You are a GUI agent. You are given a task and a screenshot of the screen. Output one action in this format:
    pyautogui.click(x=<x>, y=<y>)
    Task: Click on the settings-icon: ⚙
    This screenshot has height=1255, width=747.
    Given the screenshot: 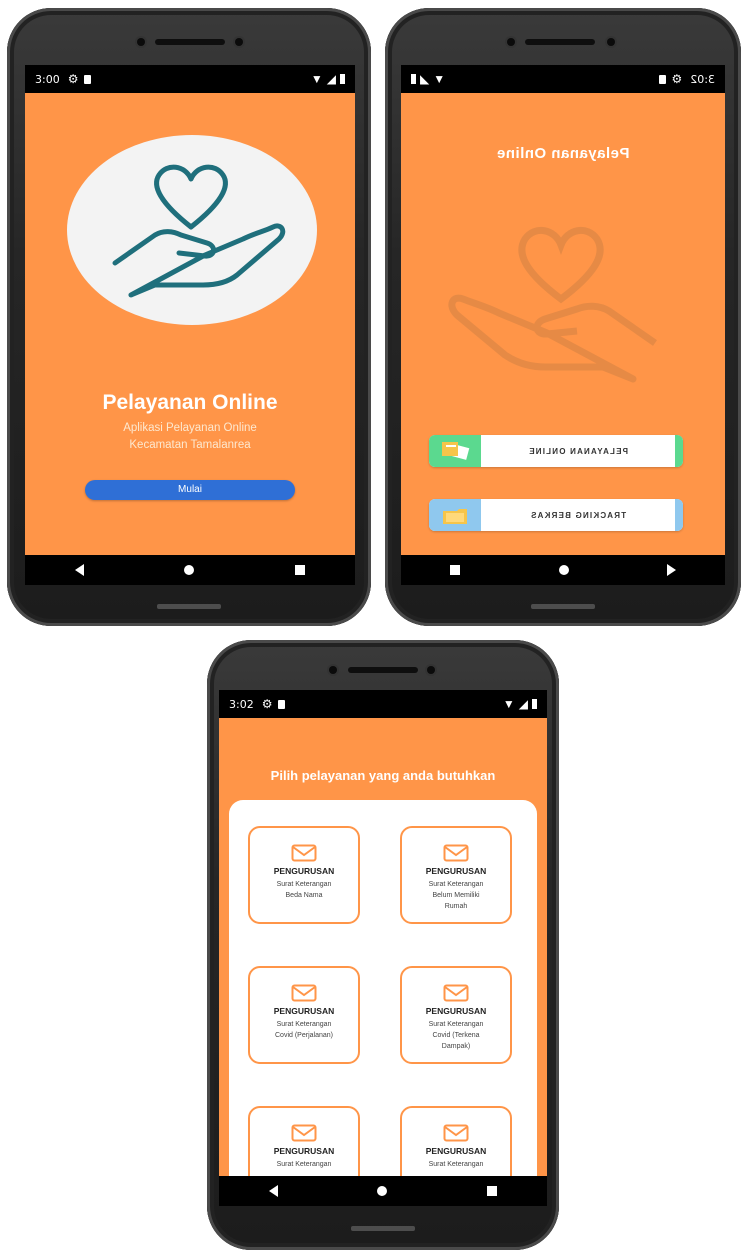 What is the action you would take?
    pyautogui.click(x=677, y=79)
    